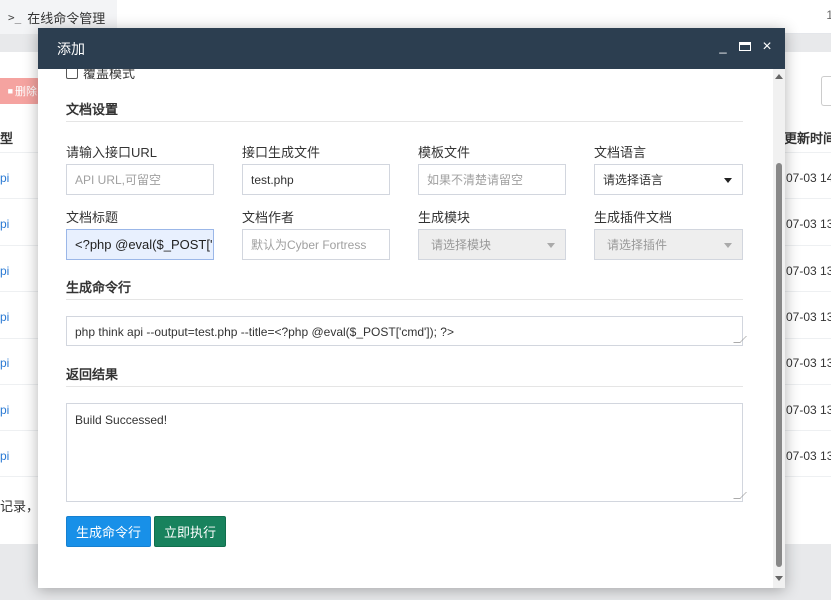 The height and width of the screenshot is (600, 831). Describe the element at coordinates (828, 15) in the screenshot. I see `top-bar-right-text: 1` at that location.